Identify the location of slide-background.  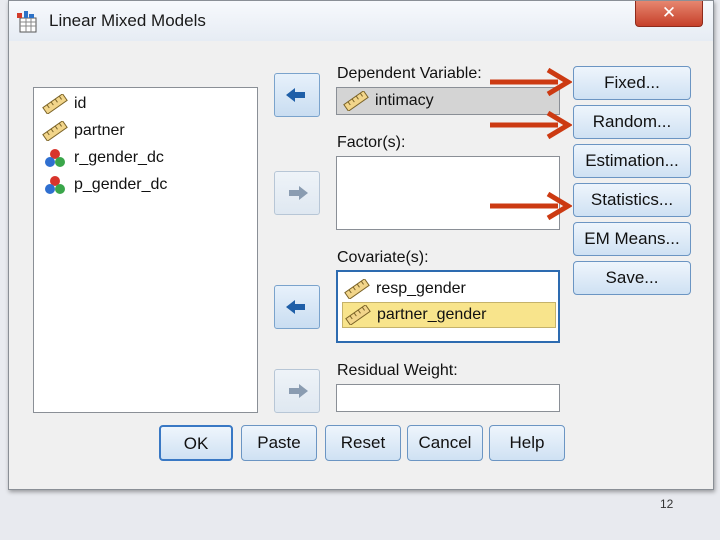
(360, 515).